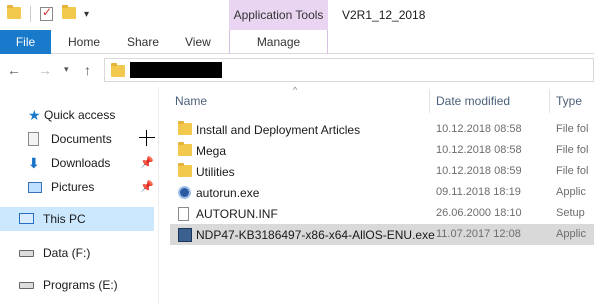  Describe the element at coordinates (478, 234) in the screenshot. I see `file-date: 11.07.2017 12:08` at that location.